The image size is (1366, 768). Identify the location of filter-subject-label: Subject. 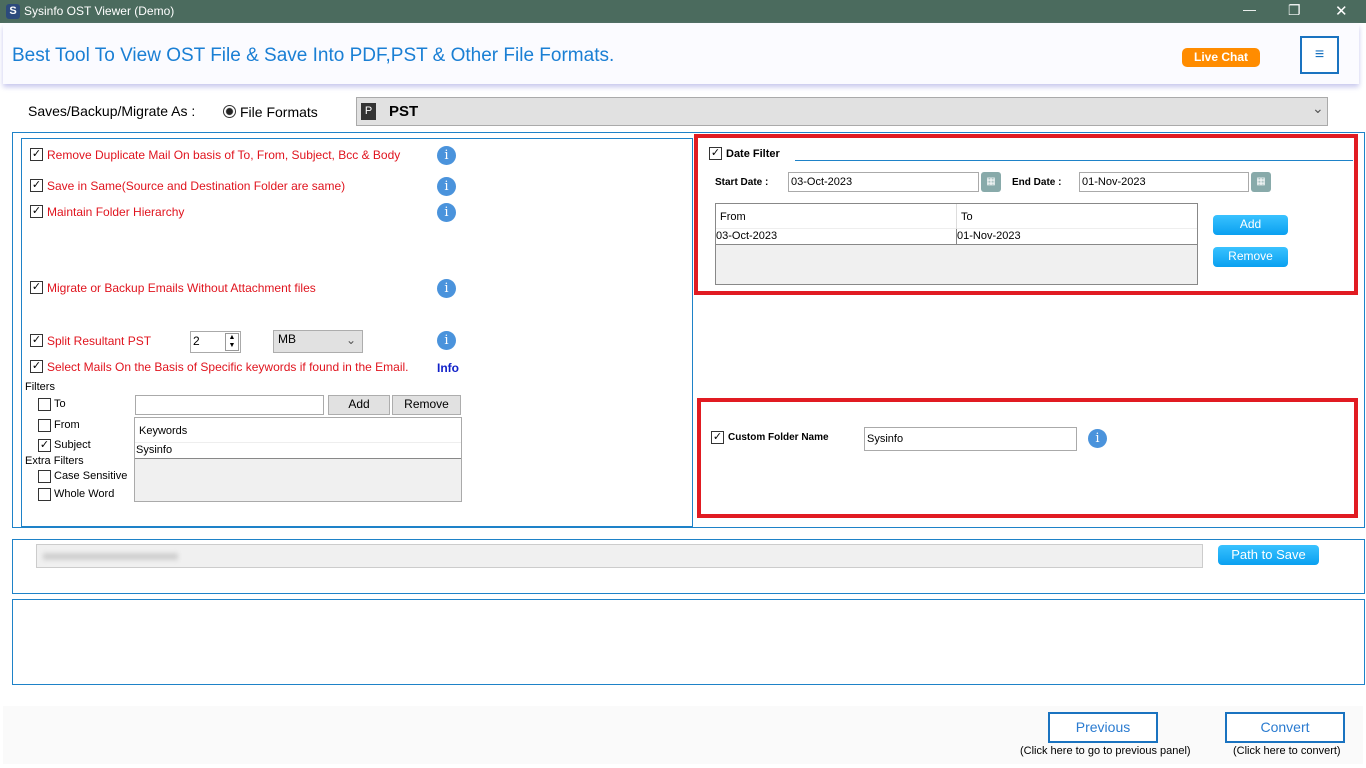
(72, 445).